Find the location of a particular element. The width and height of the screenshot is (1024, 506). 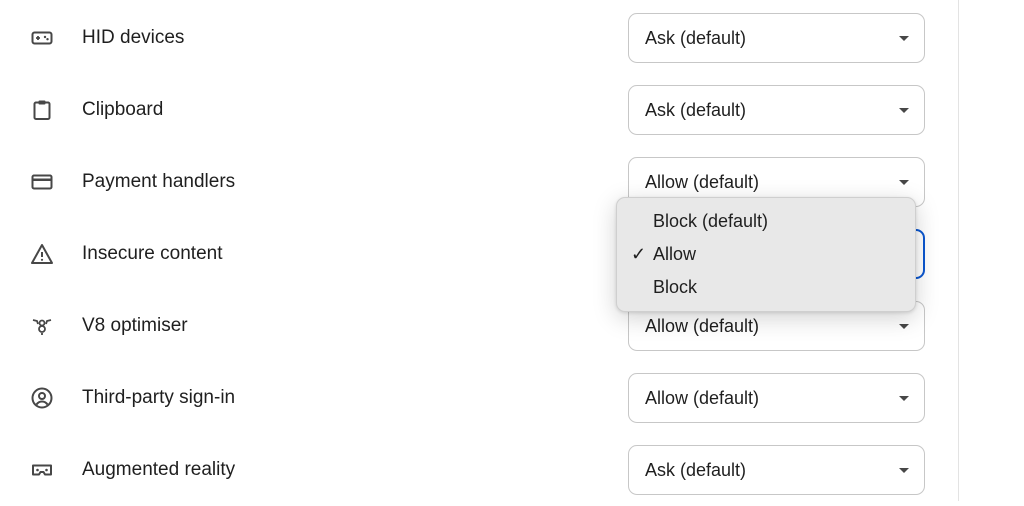

select-value: Allow (default) is located at coordinates (702, 398).